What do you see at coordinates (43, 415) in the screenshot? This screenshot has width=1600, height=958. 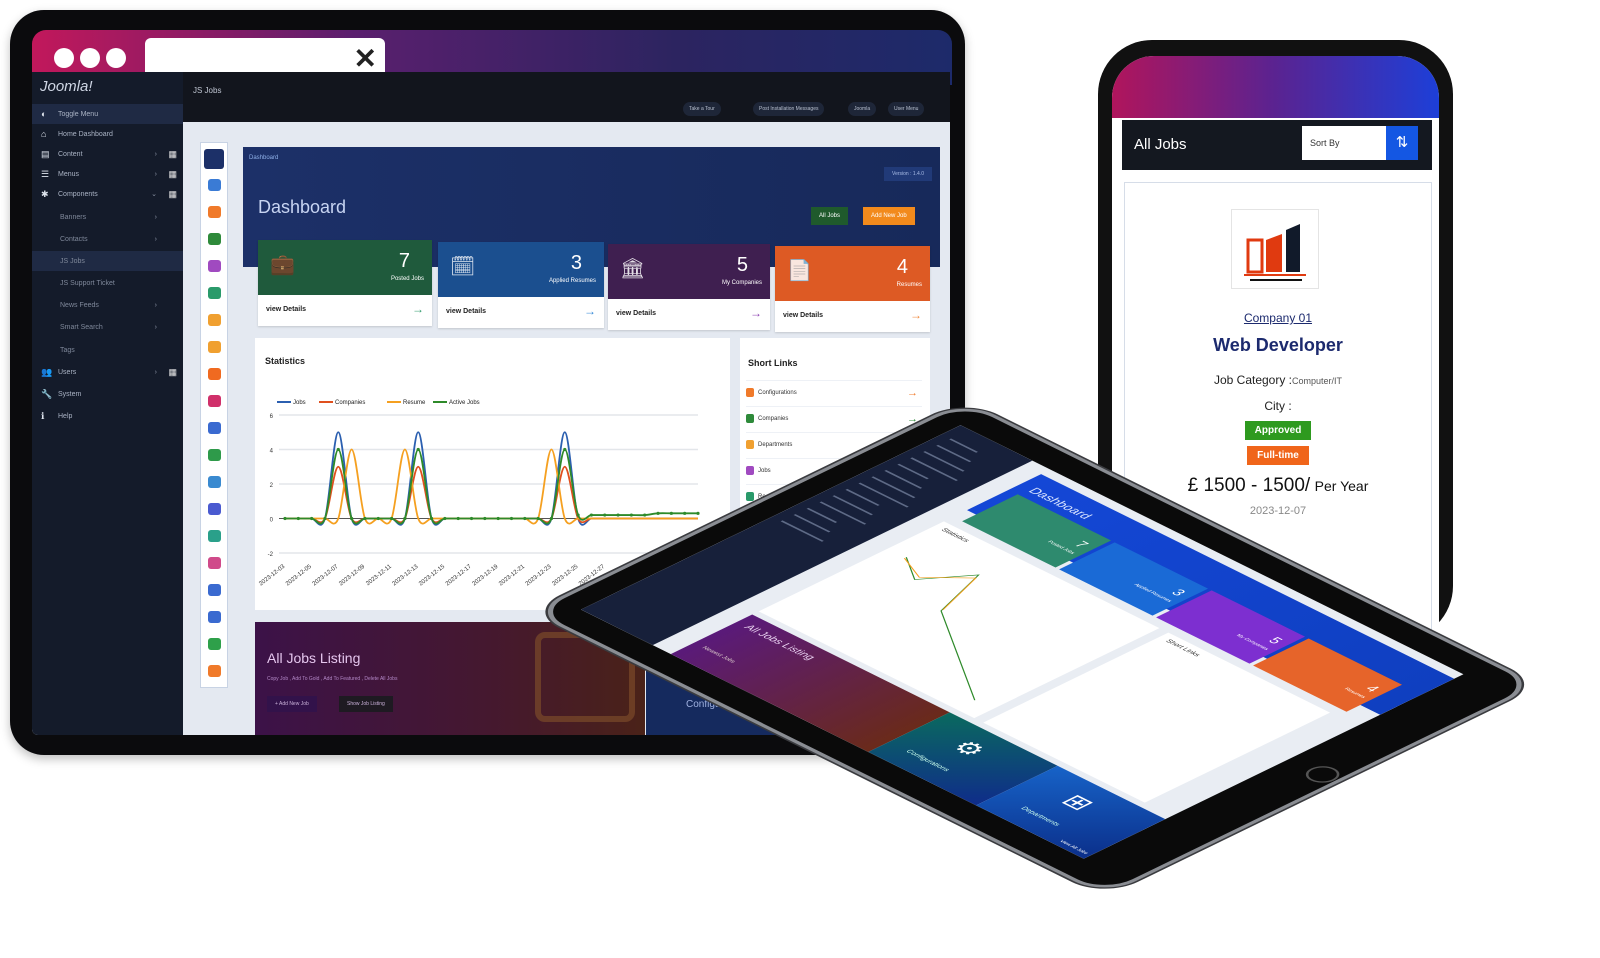 I see `sidebar-icon: ℹ` at bounding box center [43, 415].